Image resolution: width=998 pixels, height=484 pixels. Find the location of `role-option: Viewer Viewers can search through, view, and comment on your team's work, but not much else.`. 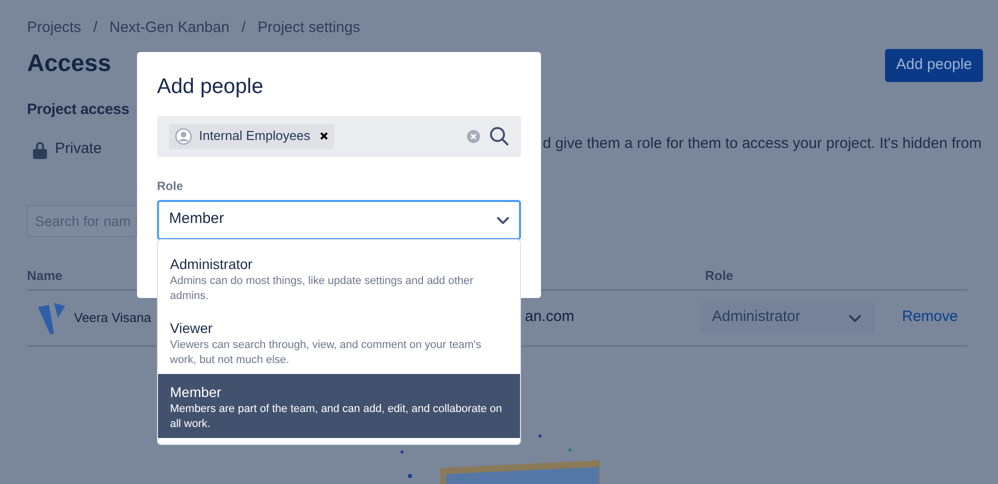

role-option: Viewer Viewers can search through, view, and comment on your team's work, but not much else. is located at coordinates (339, 342).